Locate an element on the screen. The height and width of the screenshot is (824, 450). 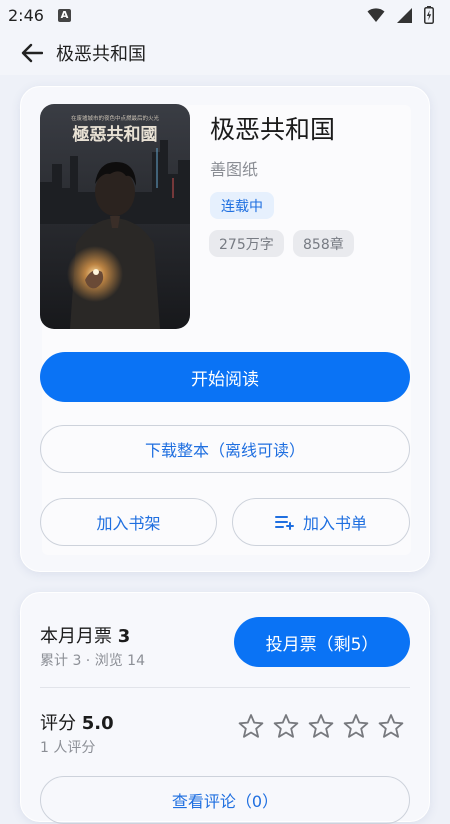
download-button: 下载整本（离线可读） is located at coordinates (225, 449).